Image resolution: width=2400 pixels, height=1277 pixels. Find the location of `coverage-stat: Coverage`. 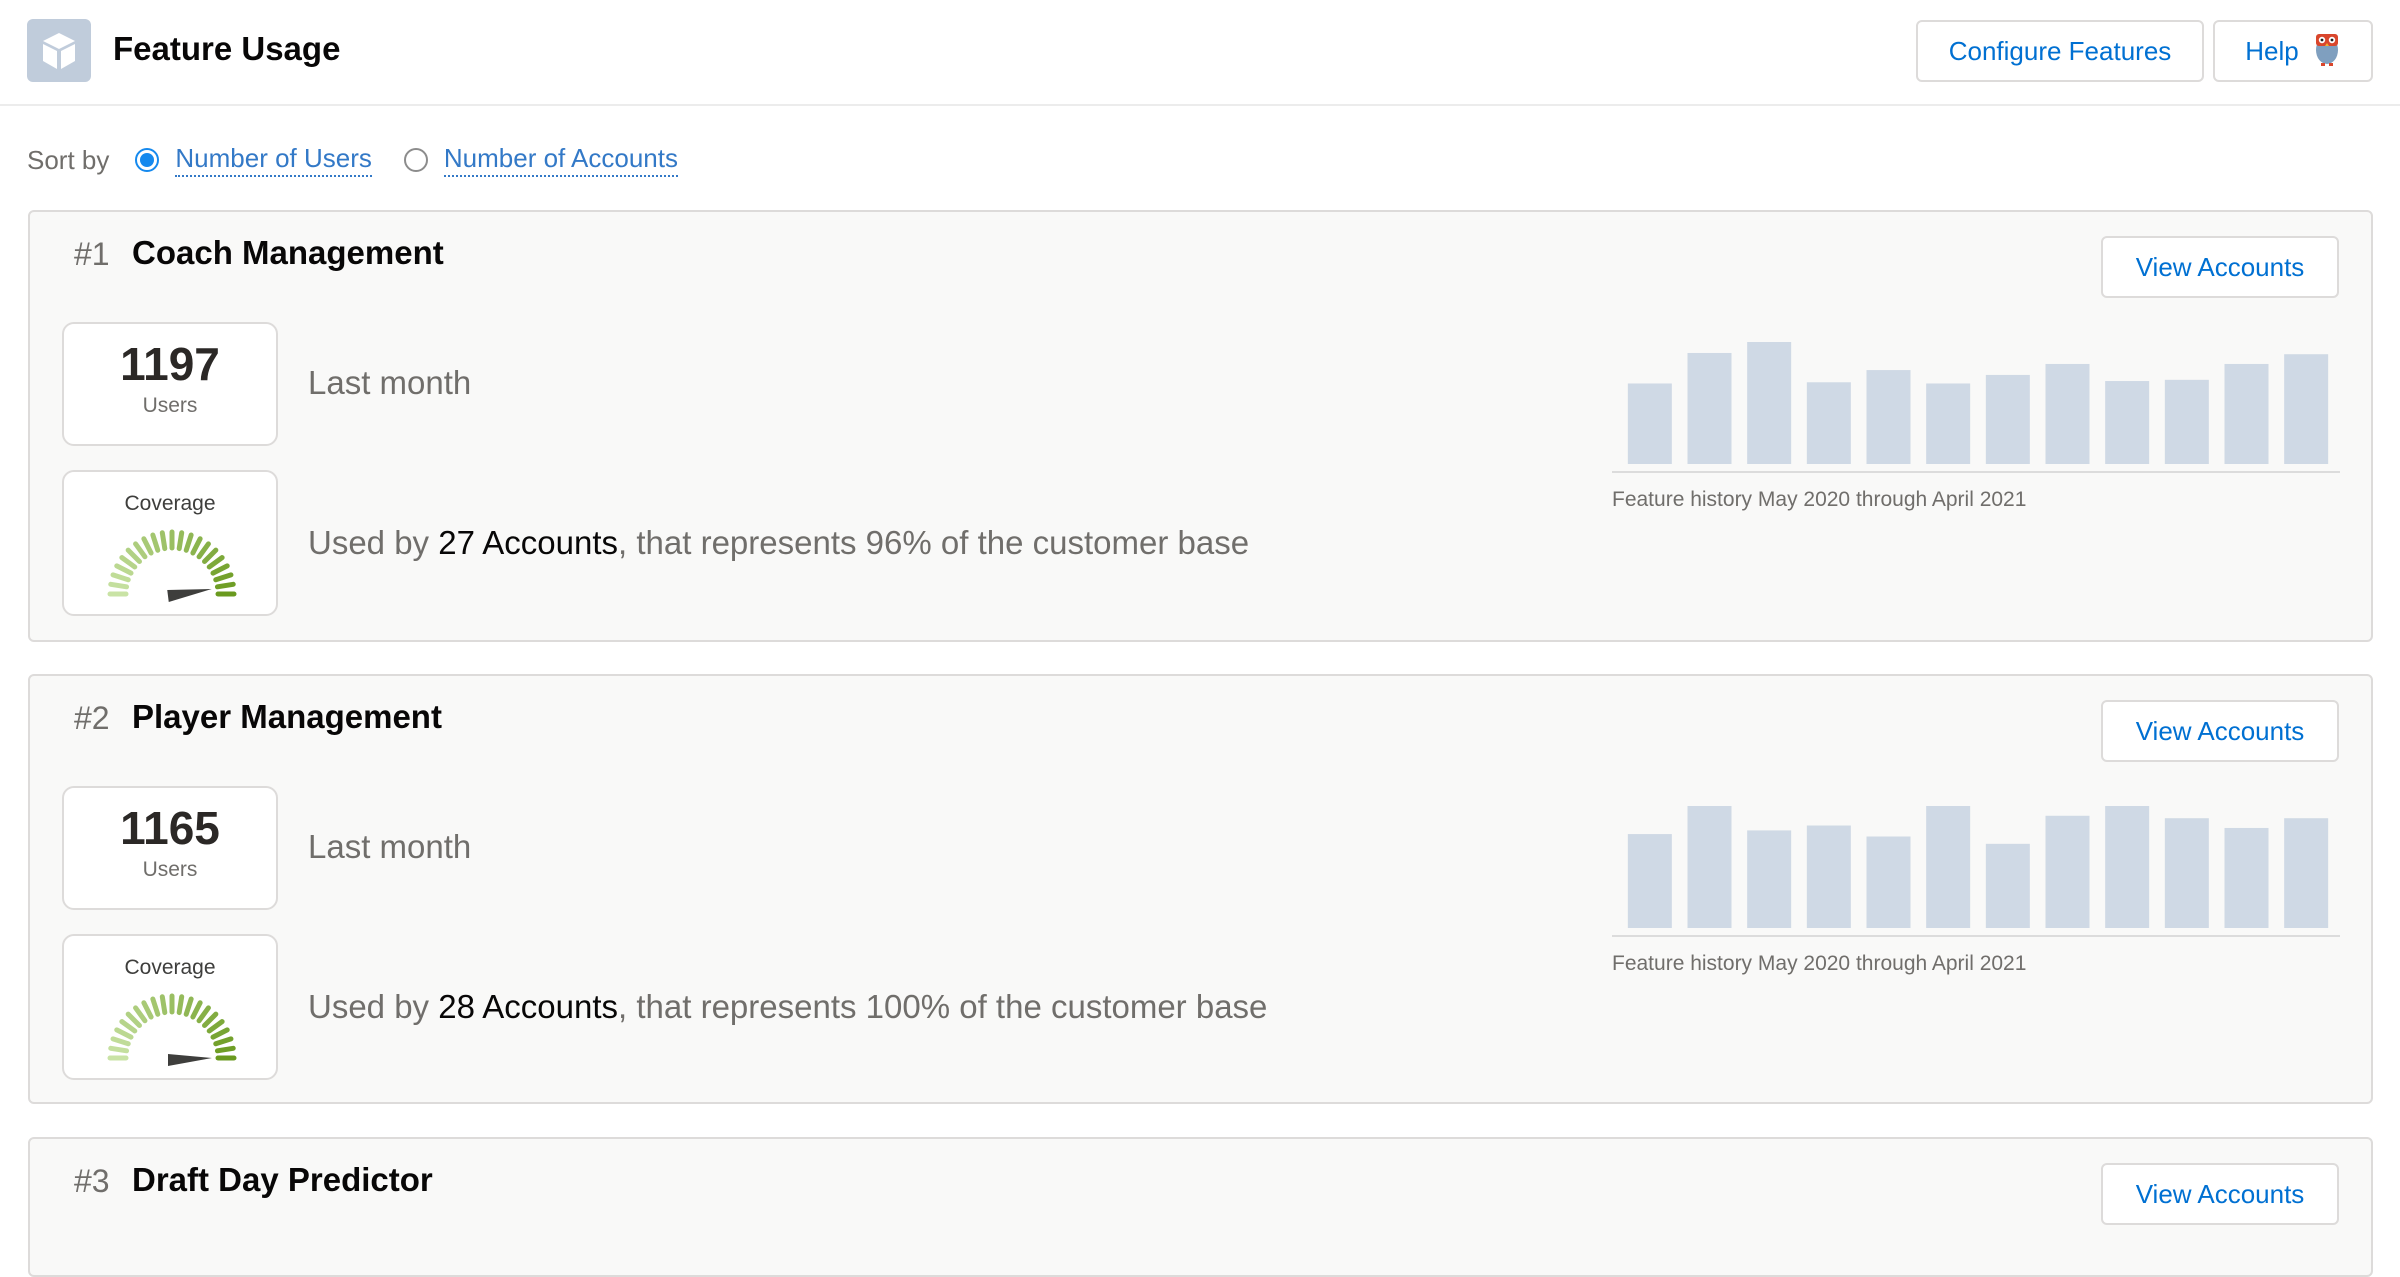

coverage-stat: Coverage is located at coordinates (170, 1007).